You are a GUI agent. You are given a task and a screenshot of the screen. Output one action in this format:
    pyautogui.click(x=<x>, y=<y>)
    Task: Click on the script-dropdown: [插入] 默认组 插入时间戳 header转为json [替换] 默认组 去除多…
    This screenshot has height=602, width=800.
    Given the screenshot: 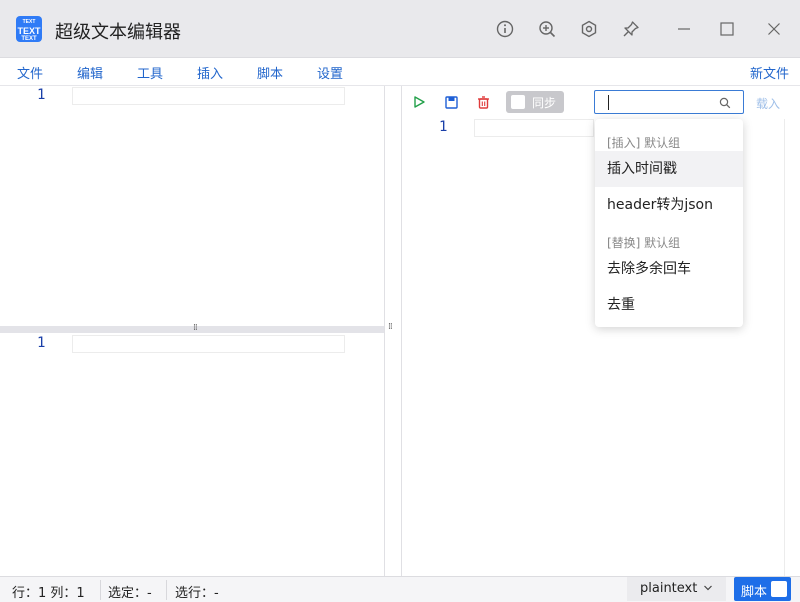 What is the action you would take?
    pyautogui.click(x=669, y=223)
    